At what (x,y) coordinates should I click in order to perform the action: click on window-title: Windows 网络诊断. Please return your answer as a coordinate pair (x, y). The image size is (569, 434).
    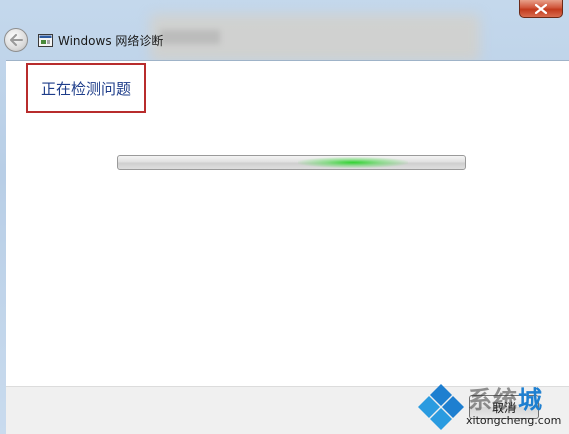
    Looking at the image, I should click on (111, 40).